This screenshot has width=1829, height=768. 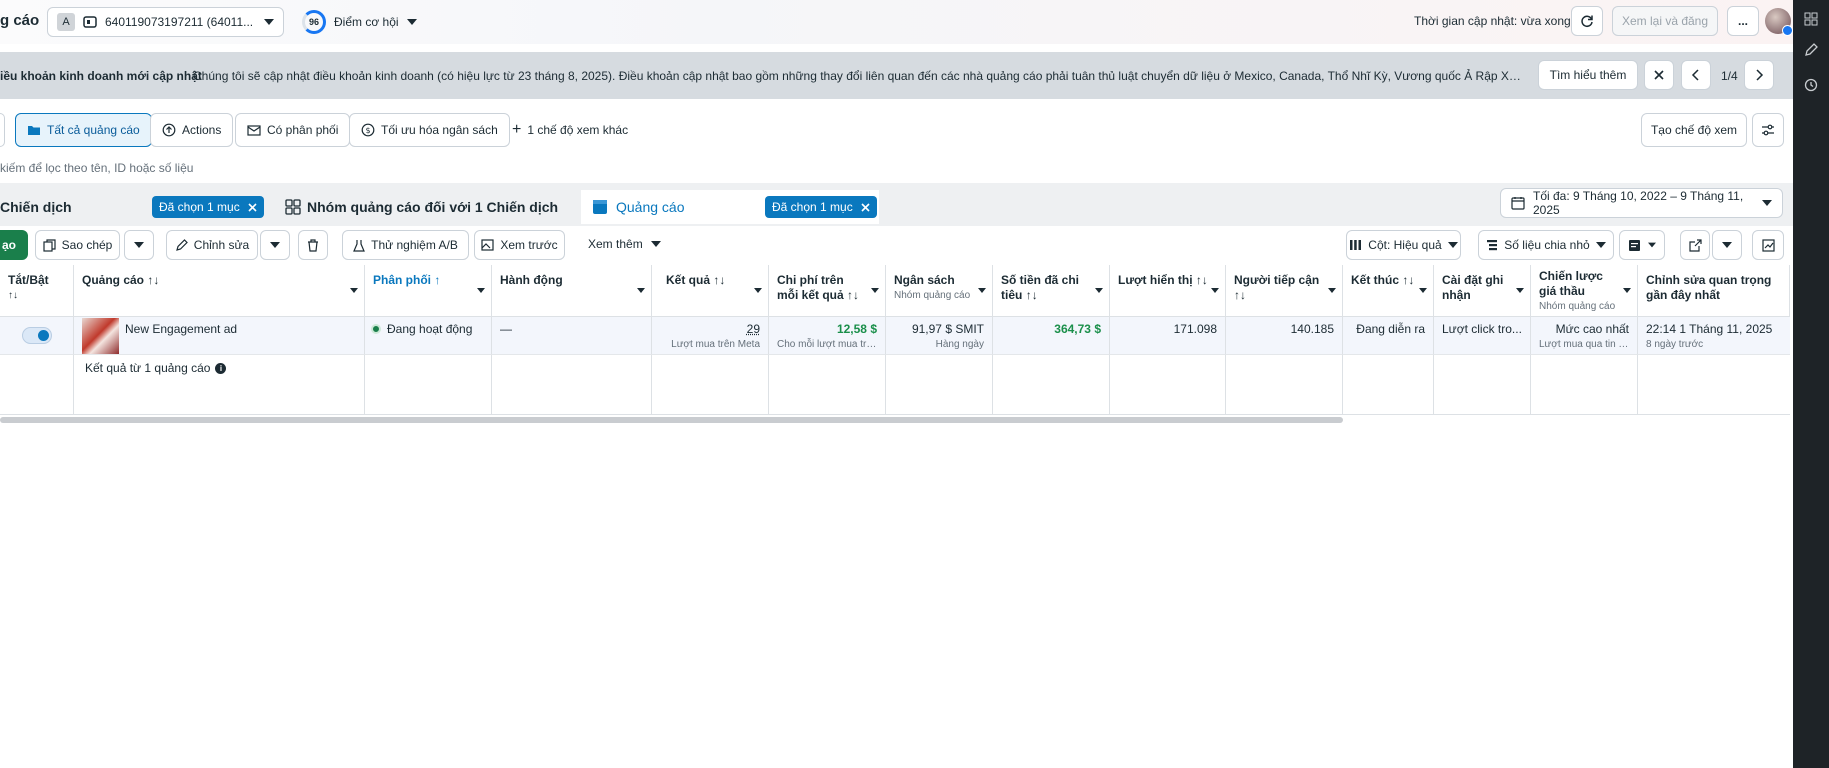 What do you see at coordinates (506, 329) in the screenshot?
I see `actions-value: —` at bounding box center [506, 329].